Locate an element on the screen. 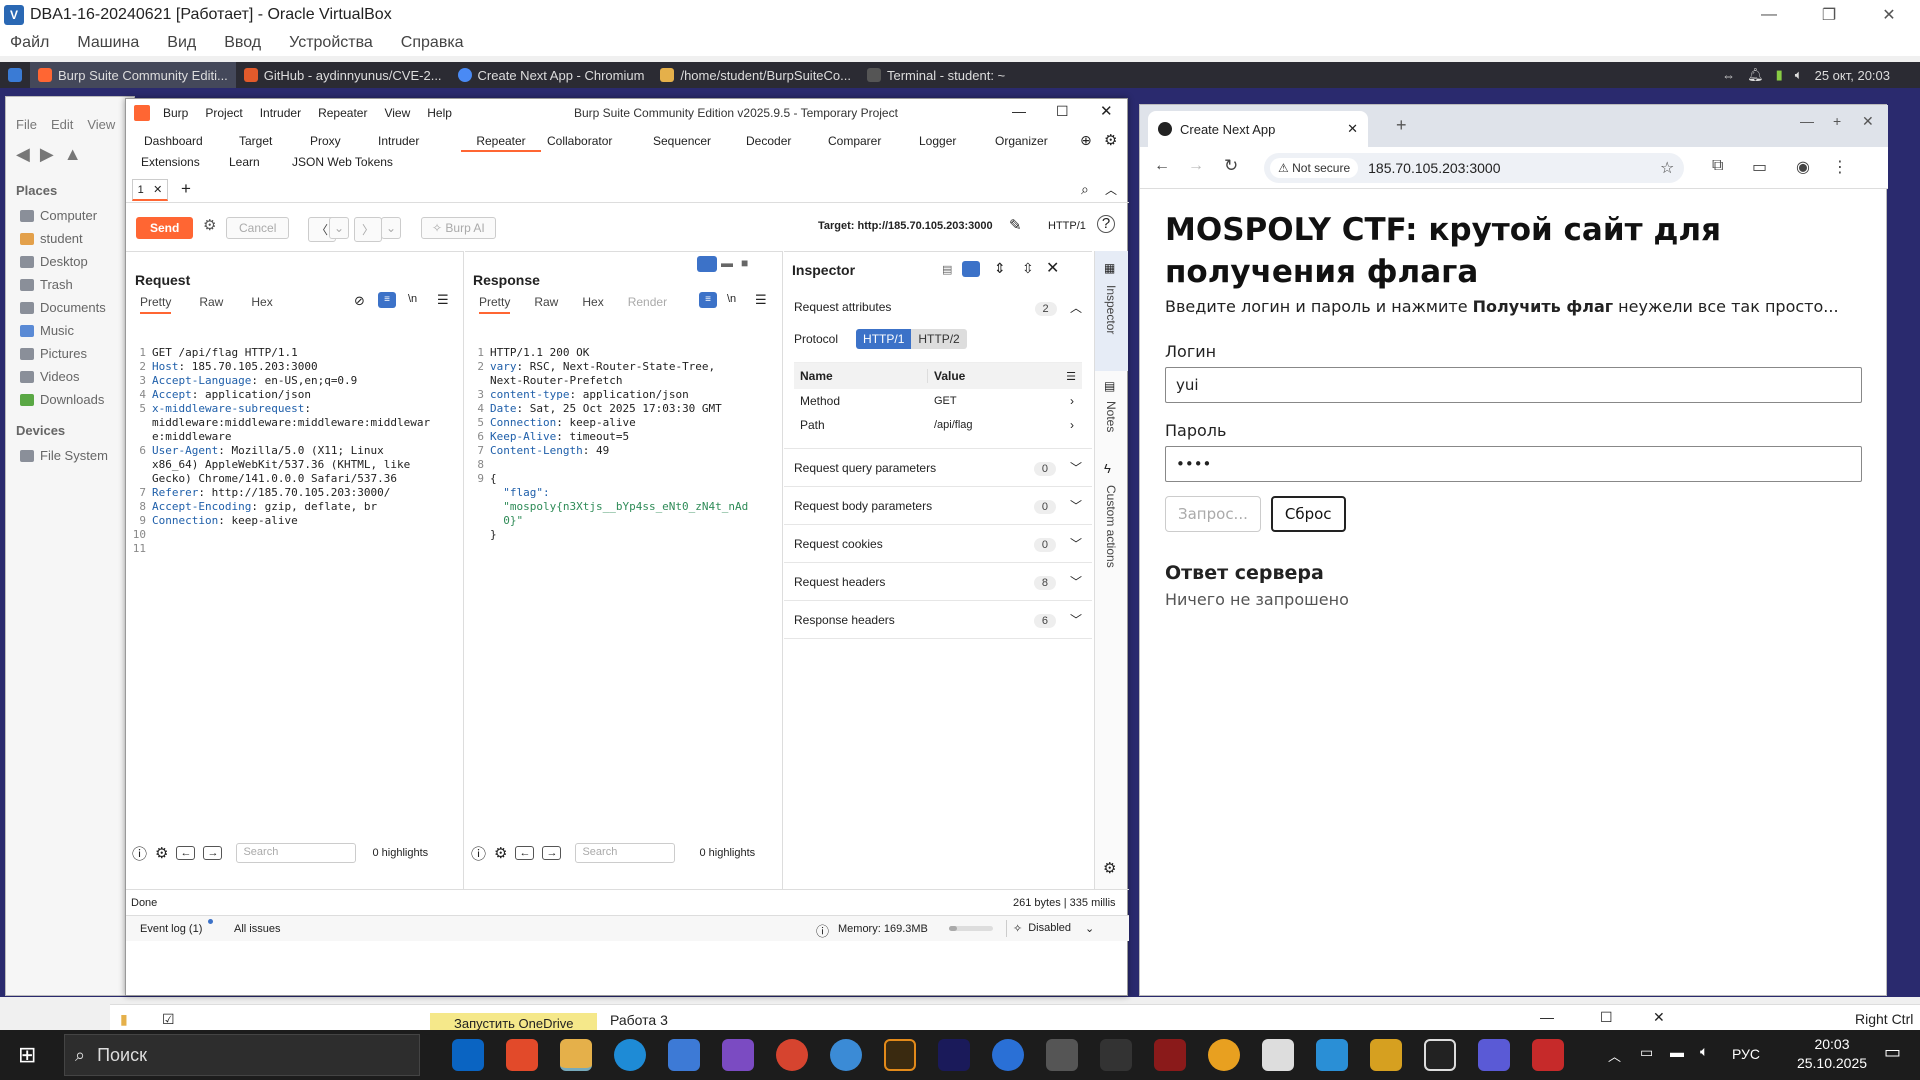  http-version: HTTP/1 is located at coordinates (1067, 226).